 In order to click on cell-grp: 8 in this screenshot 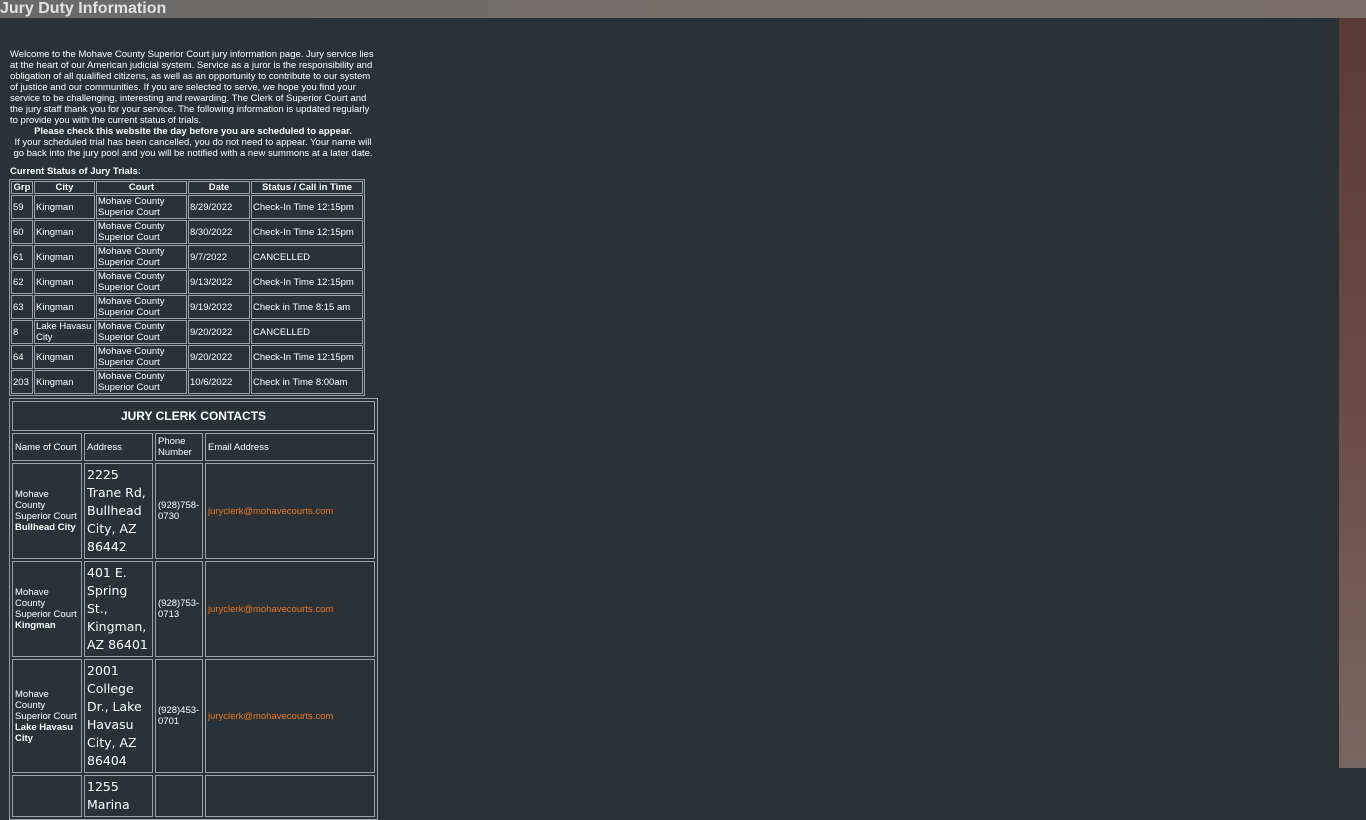, I will do `click(22, 332)`.